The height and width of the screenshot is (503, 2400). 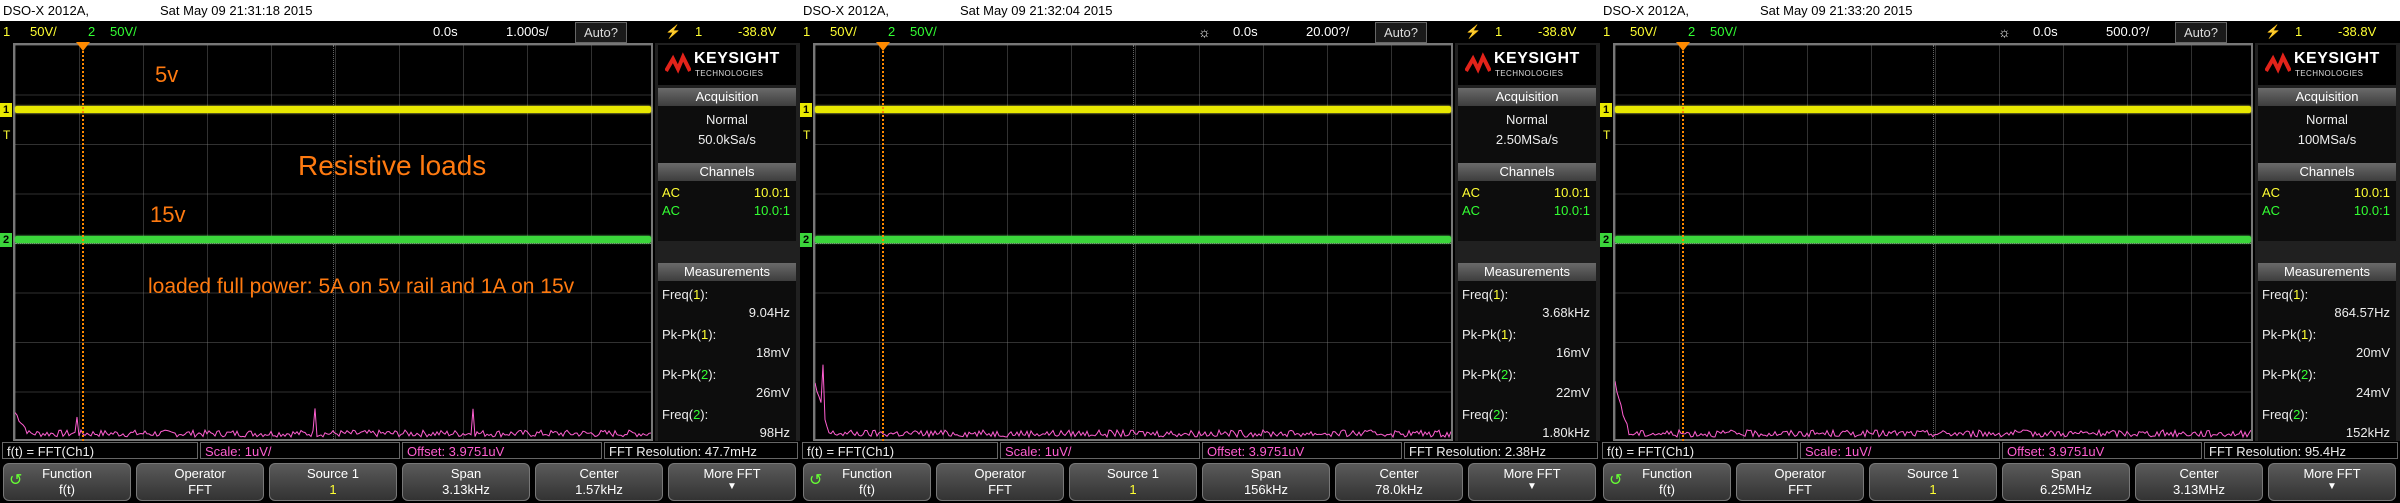 I want to click on softkey-center: Center 1.57kHz, so click(x=599, y=482).